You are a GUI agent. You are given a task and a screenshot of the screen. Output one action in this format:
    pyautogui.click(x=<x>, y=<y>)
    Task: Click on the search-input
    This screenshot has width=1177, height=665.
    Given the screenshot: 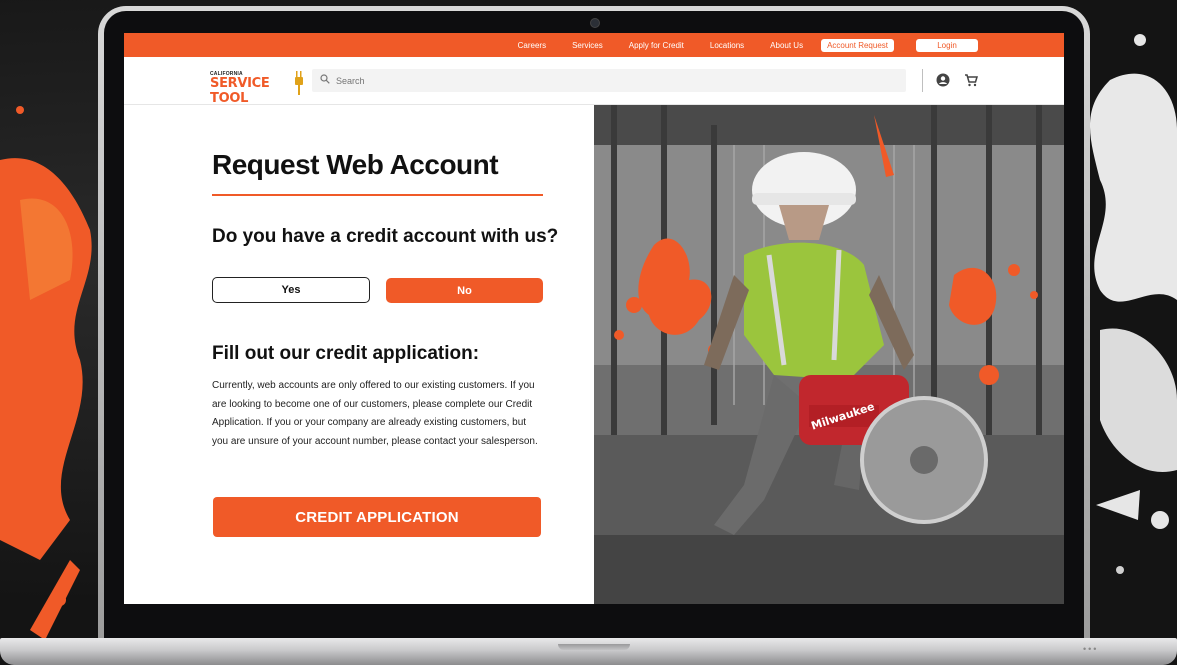 What is the action you would take?
    pyautogui.click(x=606, y=80)
    